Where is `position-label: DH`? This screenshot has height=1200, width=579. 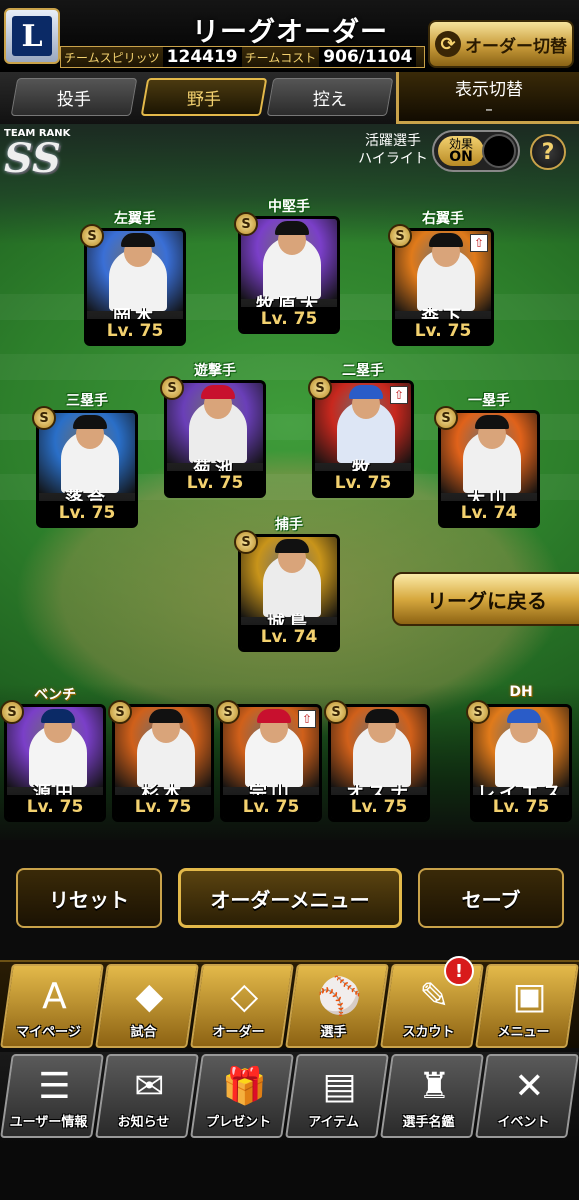 position-label: DH is located at coordinates (521, 692).